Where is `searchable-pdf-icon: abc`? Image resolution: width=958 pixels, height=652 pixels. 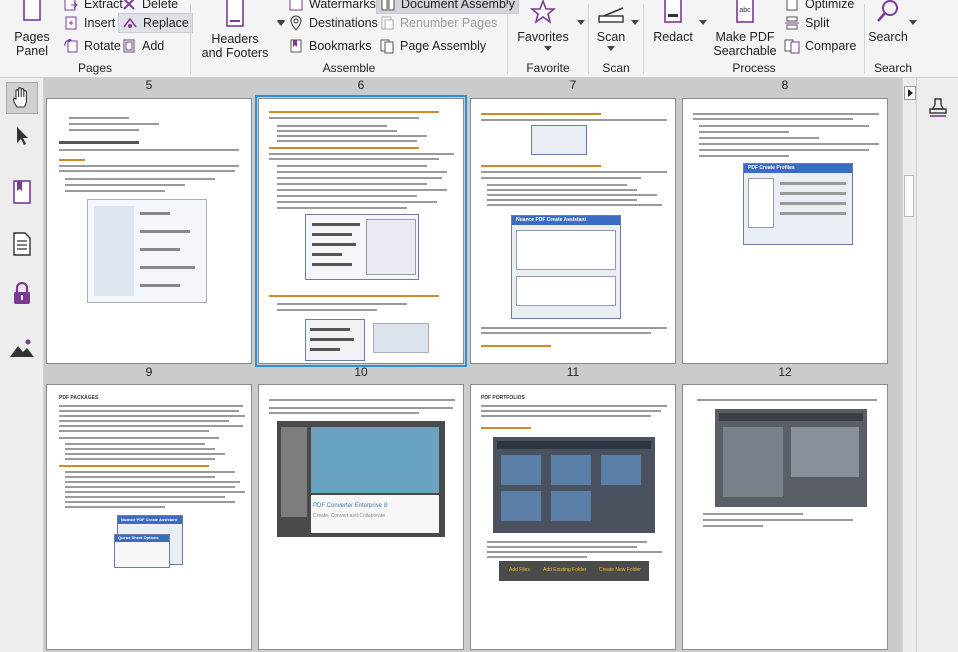
searchable-pdf-icon: abc is located at coordinates (745, 11).